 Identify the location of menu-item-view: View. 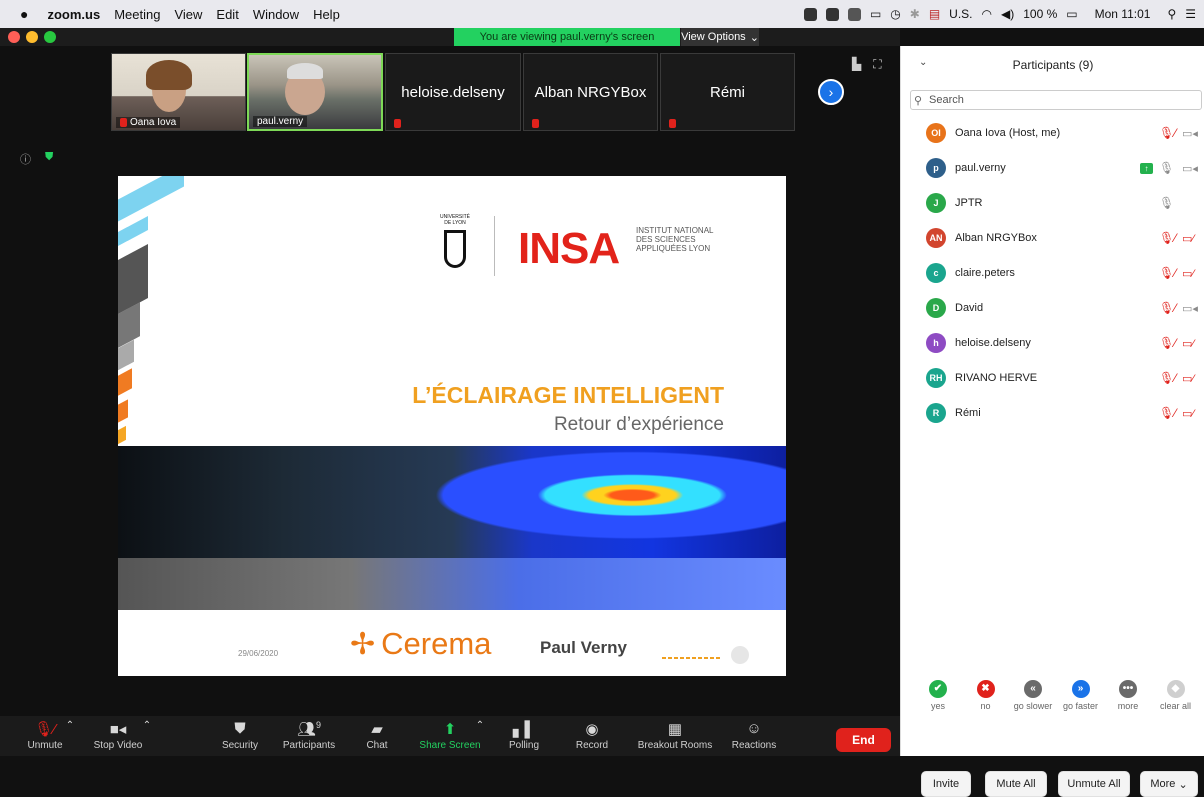
(188, 14).